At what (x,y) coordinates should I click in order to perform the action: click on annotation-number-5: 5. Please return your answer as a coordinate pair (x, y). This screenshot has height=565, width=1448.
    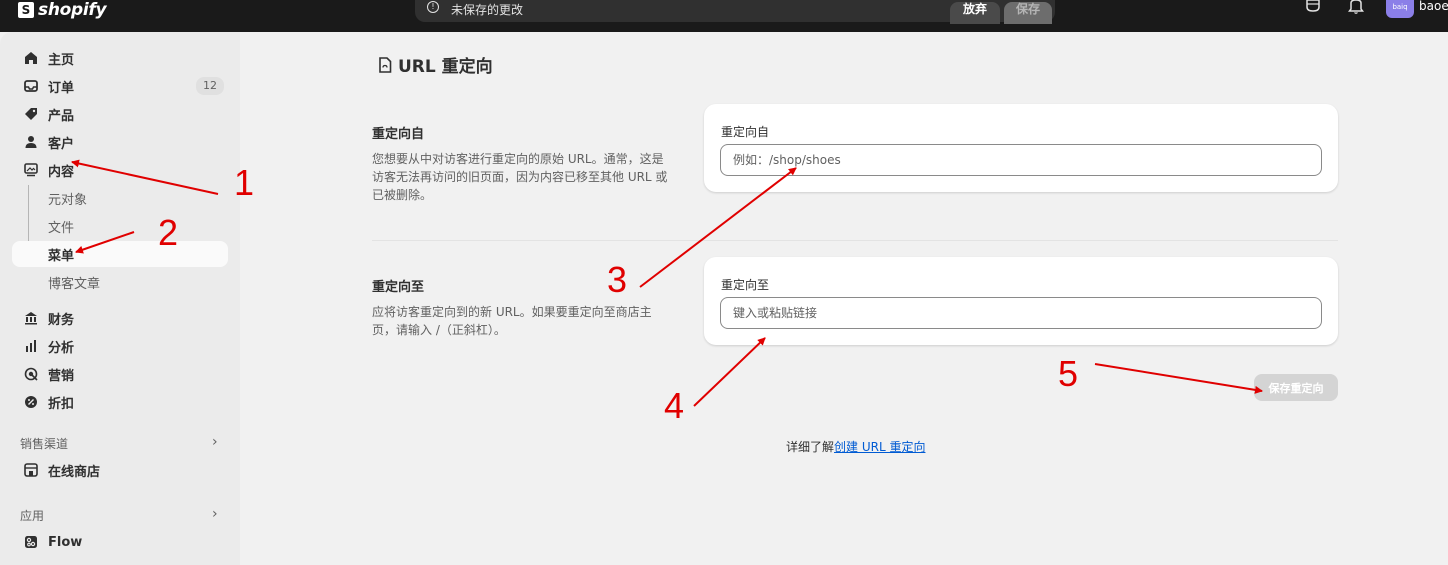
    Looking at the image, I should click on (1068, 373).